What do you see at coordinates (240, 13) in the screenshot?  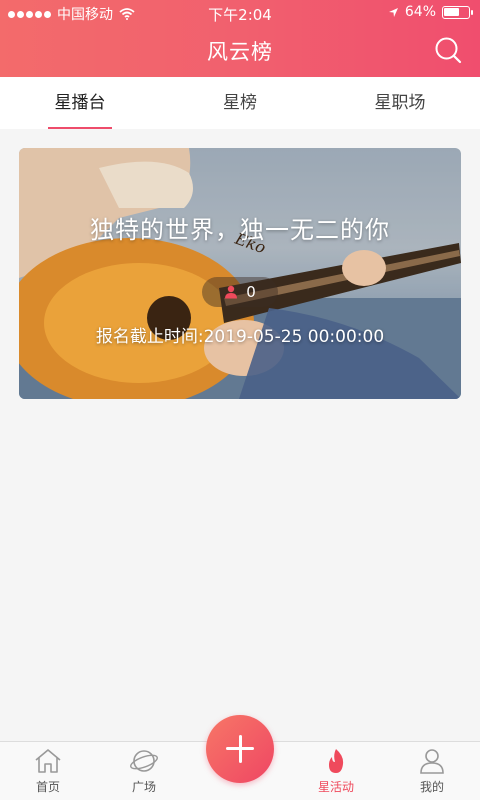 I see `status-bar: 中国移动 下午2:04 64%` at bounding box center [240, 13].